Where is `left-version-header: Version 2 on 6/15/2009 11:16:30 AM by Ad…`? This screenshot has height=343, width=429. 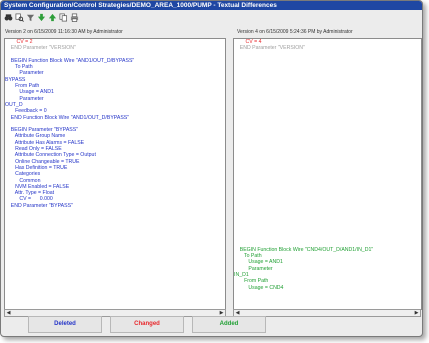 left-version-header: Version 2 on 6/15/2009 11:16:30 AM by Ad… is located at coordinates (64, 32).